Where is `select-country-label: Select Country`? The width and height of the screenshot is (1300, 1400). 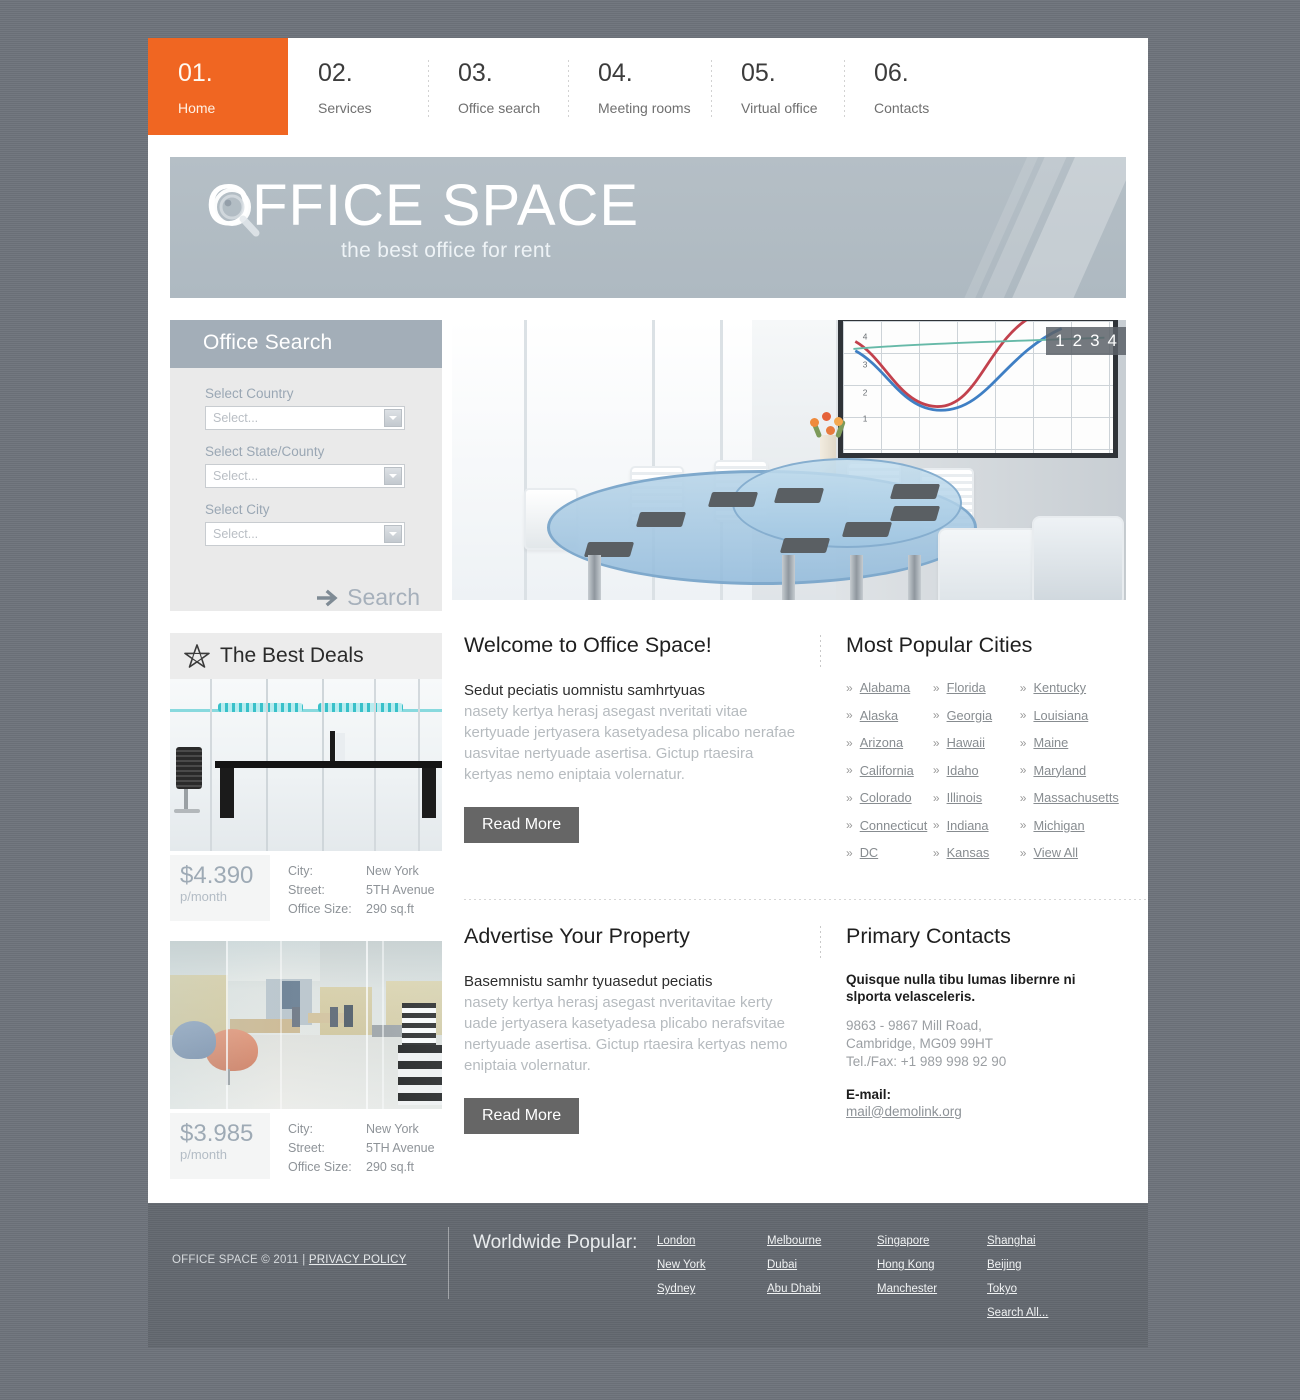
select-country-label: Select Country is located at coordinates (249, 393).